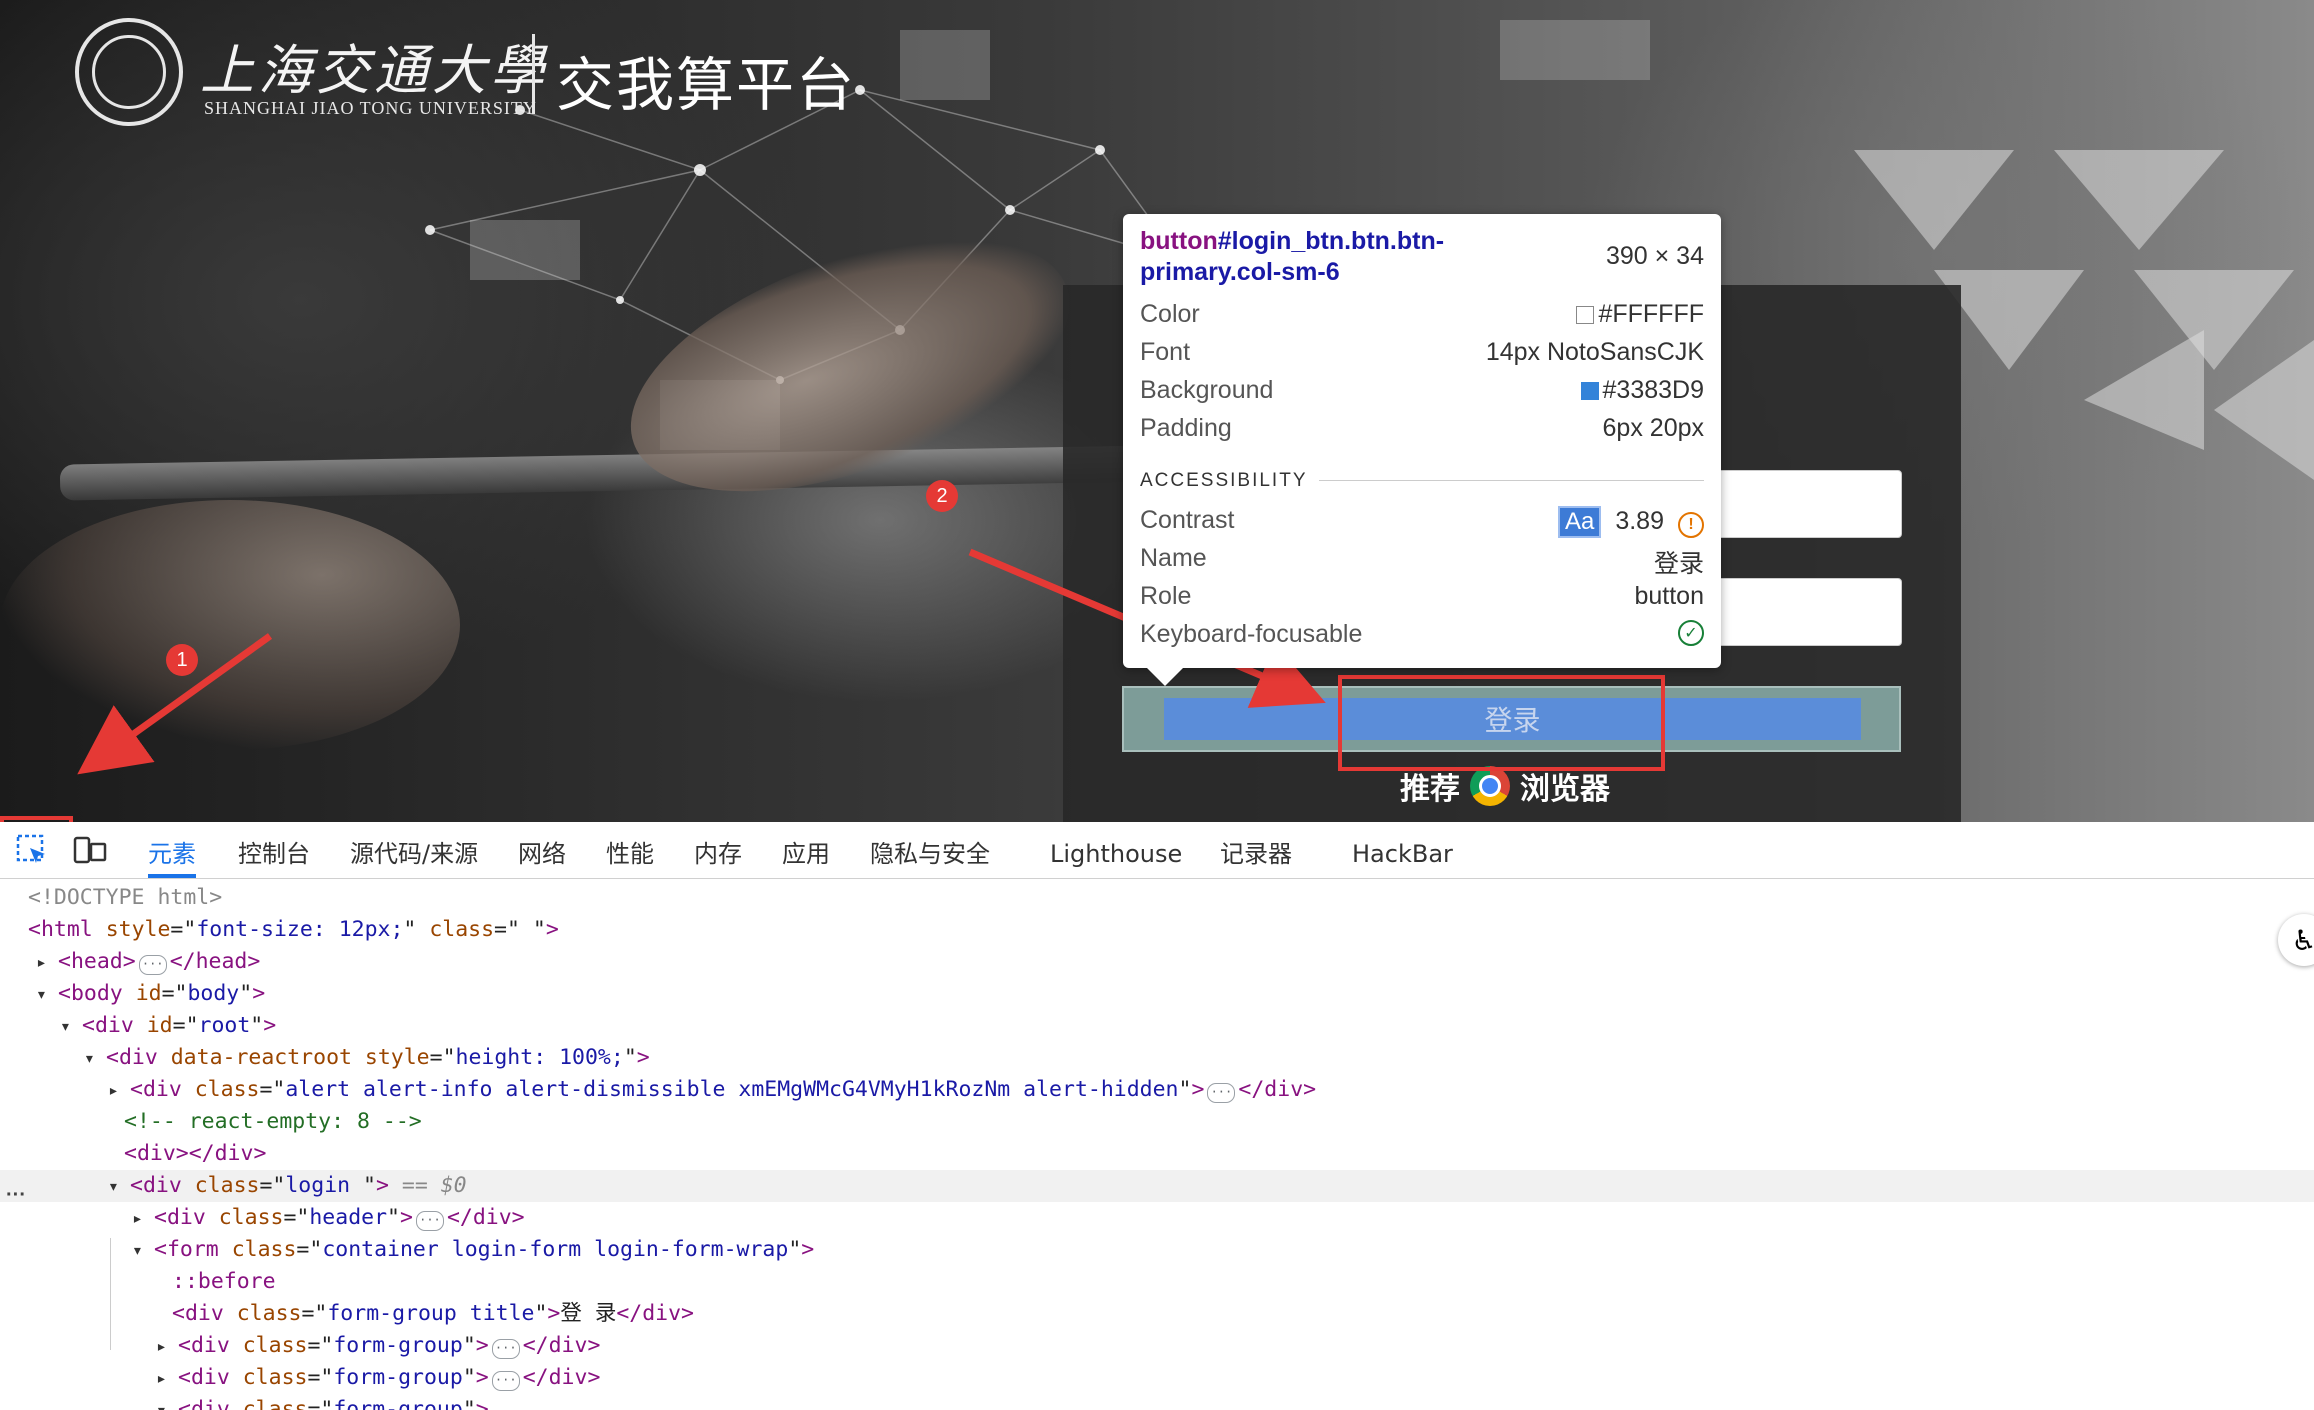 The width and height of the screenshot is (2314, 1410). Describe the element at coordinates (1501, 723) in the screenshot. I see `annotation-box-login-button` at that location.